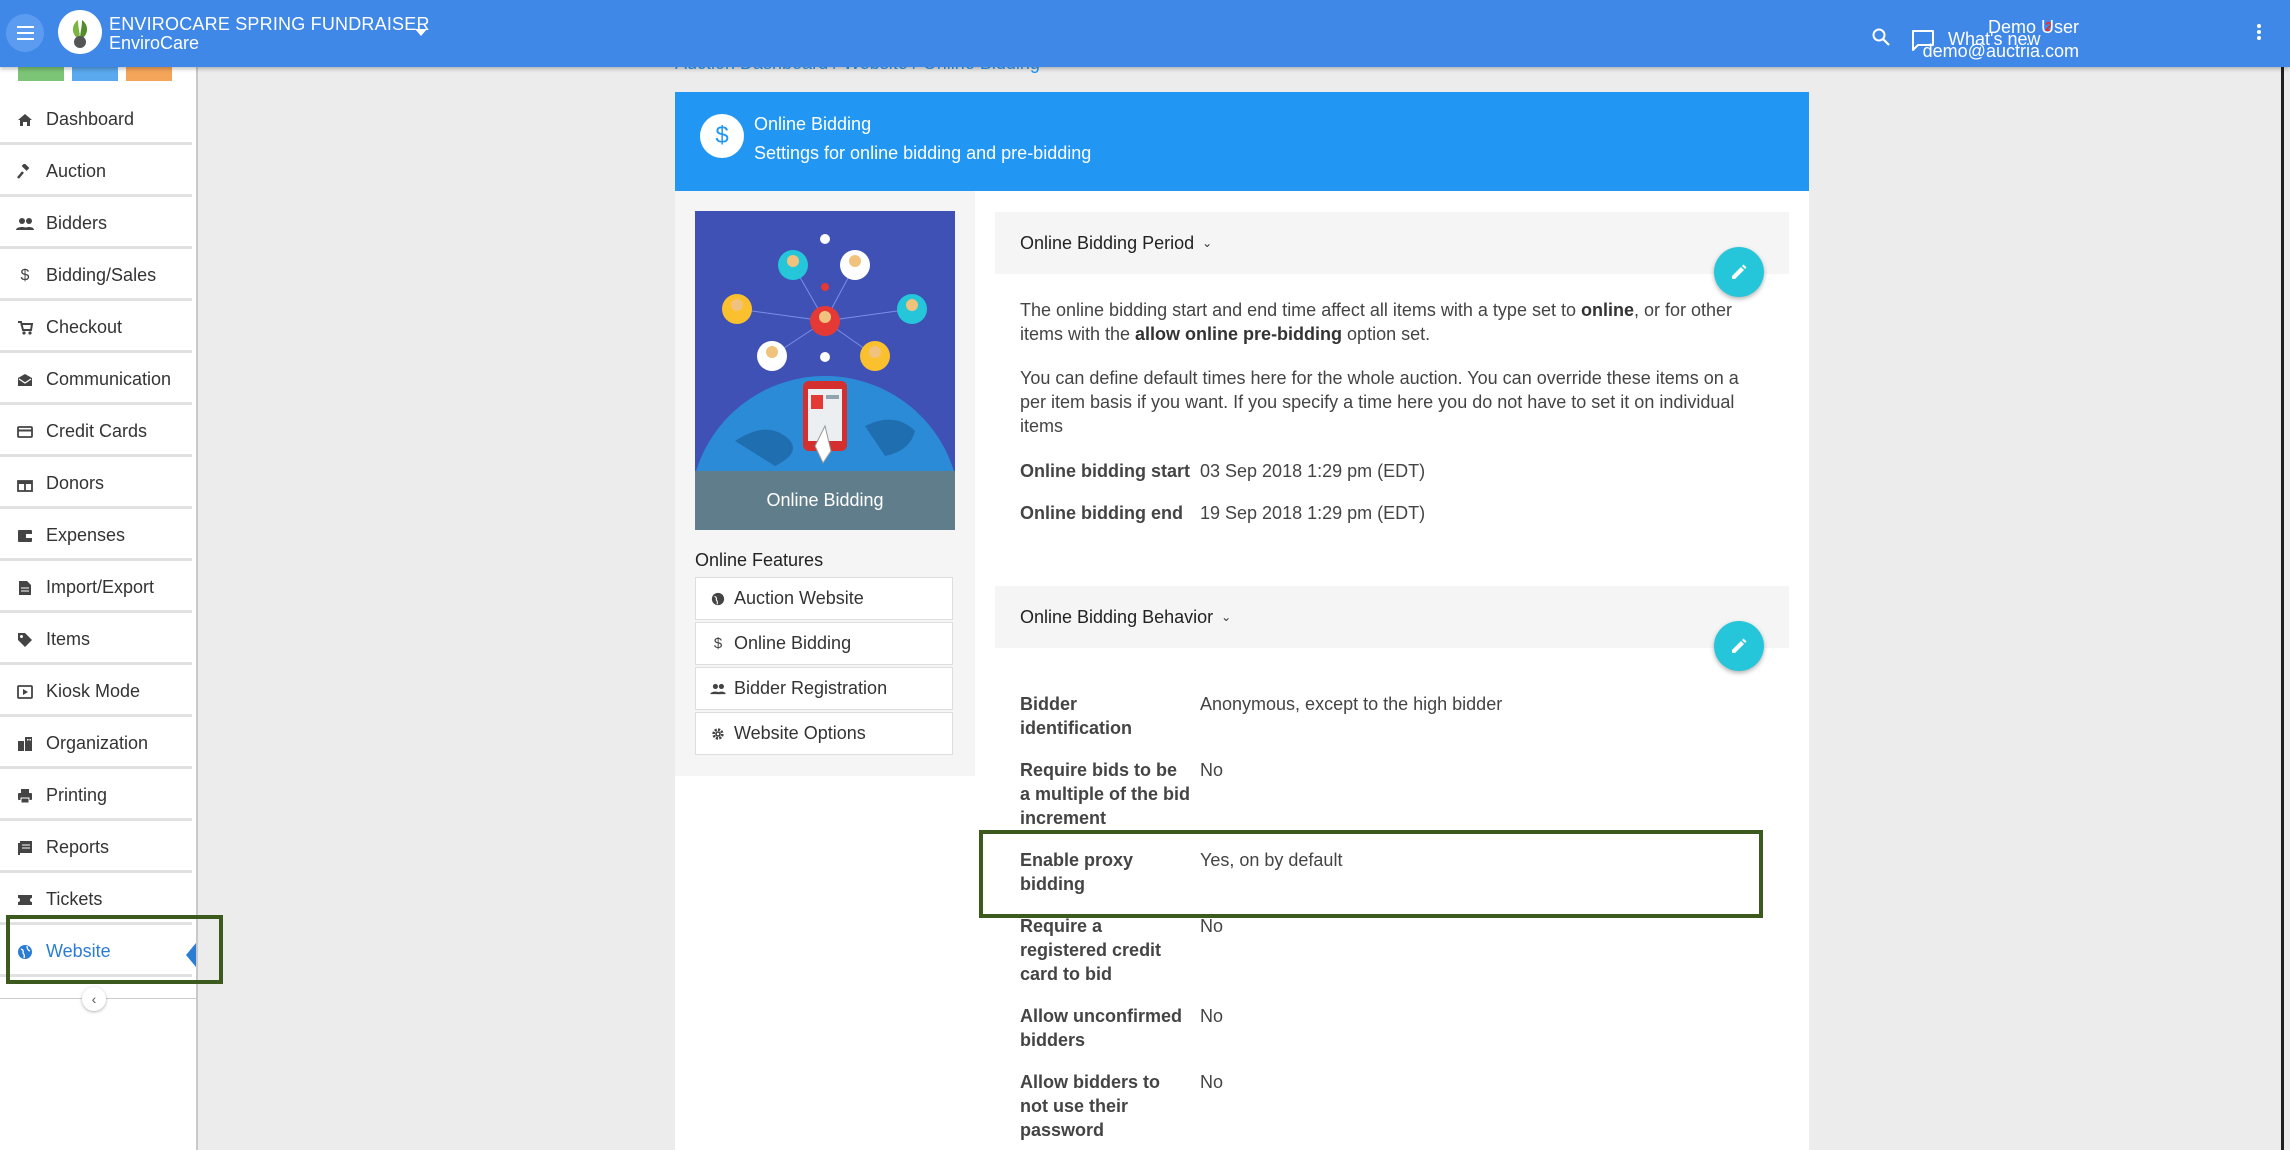 The height and width of the screenshot is (1150, 2290). Describe the element at coordinates (1351, 704) in the screenshot. I see `behavior-row-value: Anonymous, except to the high bidder` at that location.